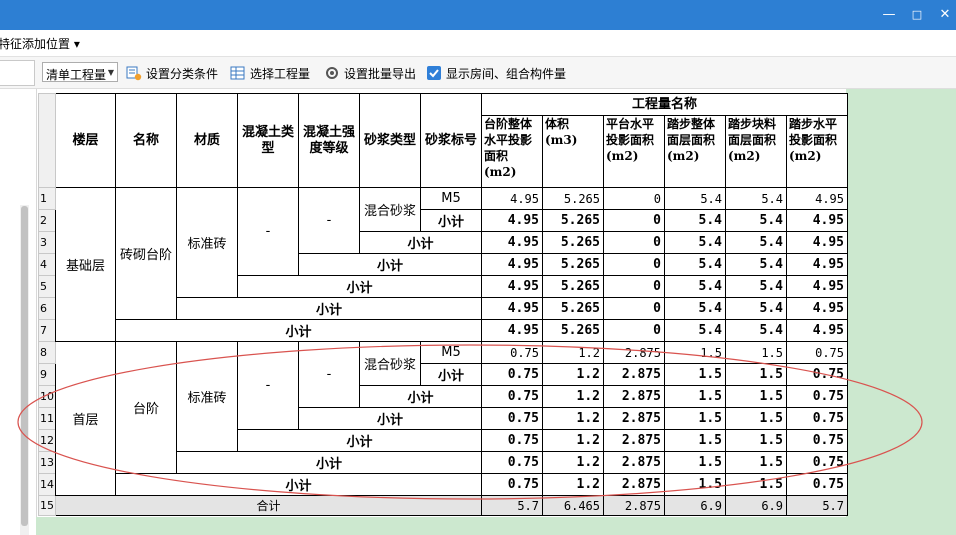  What do you see at coordinates (47, 505) in the screenshot?
I see `row-number: 15` at bounding box center [47, 505].